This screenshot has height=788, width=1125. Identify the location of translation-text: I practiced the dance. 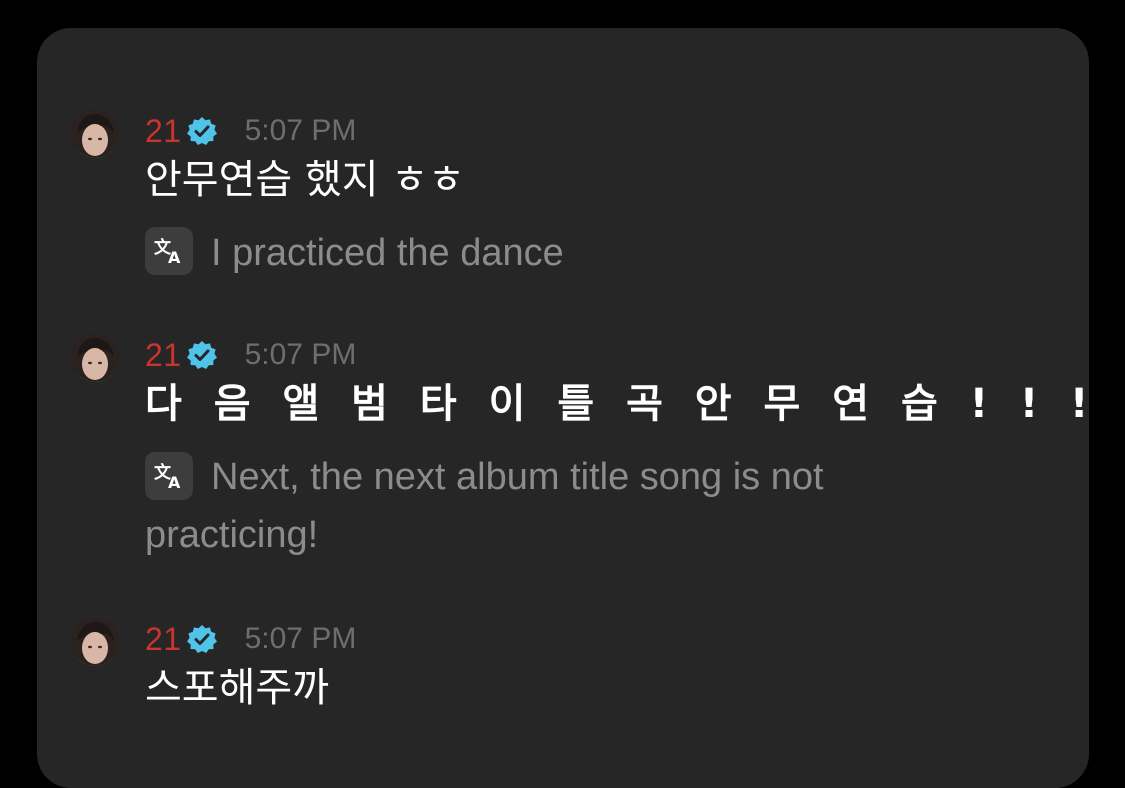
(387, 253).